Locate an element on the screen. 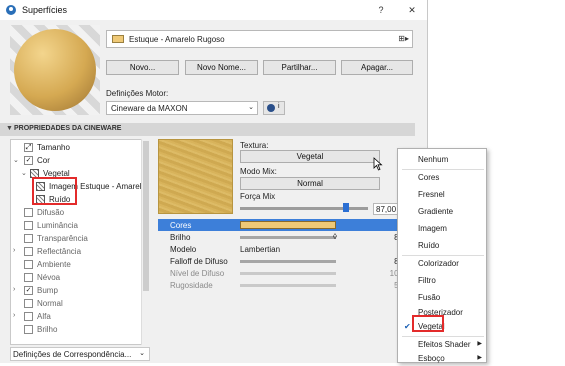 This screenshot has width=565, height=366. cineware-section-header: ▼ PROPRIEDADES DA CINEWARE is located at coordinates (207, 129).